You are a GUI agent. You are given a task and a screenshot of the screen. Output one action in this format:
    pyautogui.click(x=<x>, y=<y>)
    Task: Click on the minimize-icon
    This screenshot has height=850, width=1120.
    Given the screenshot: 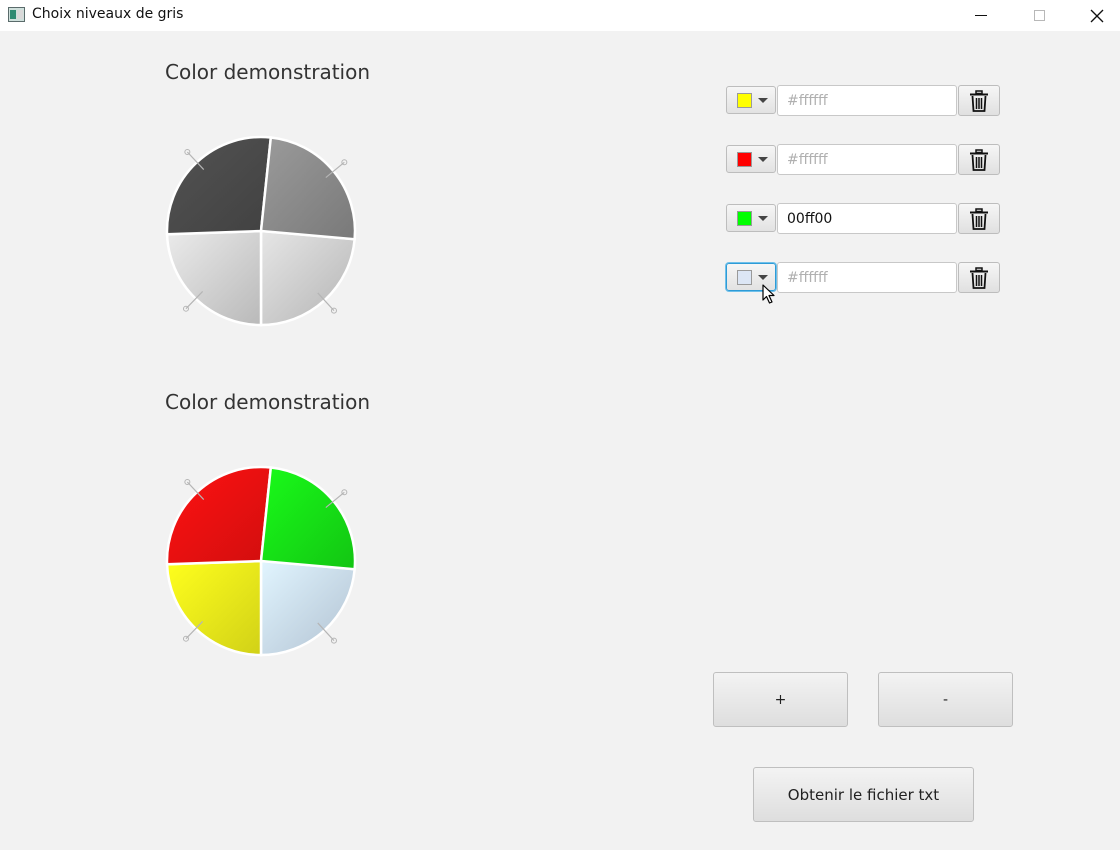 What is the action you would take?
    pyautogui.click(x=981, y=15)
    